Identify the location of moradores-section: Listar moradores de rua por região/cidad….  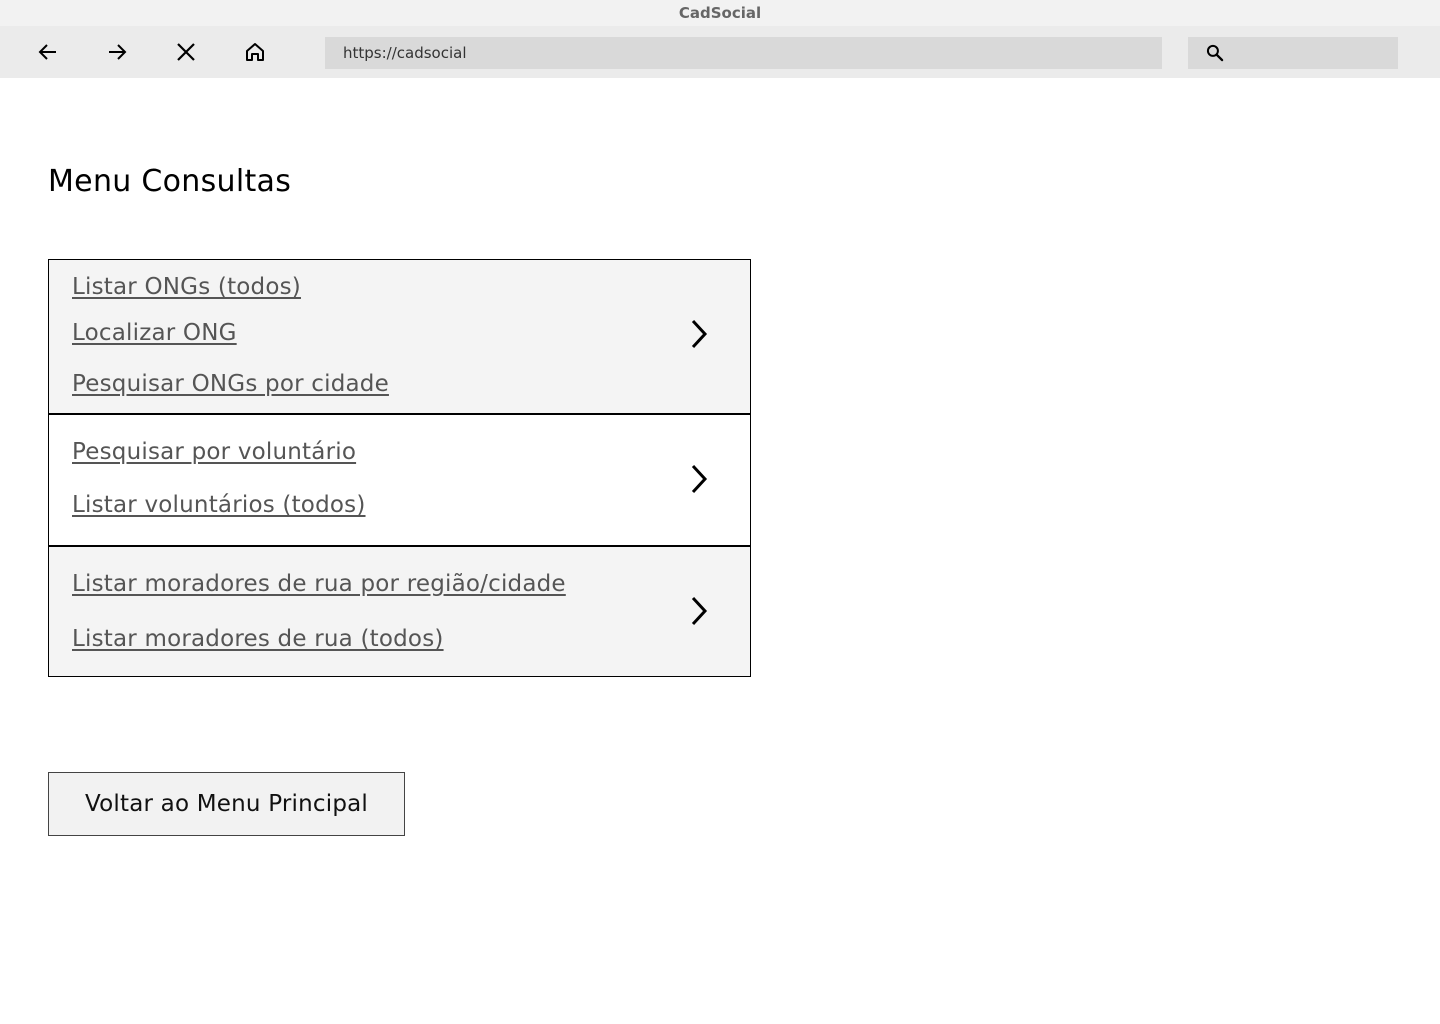
(399, 610).